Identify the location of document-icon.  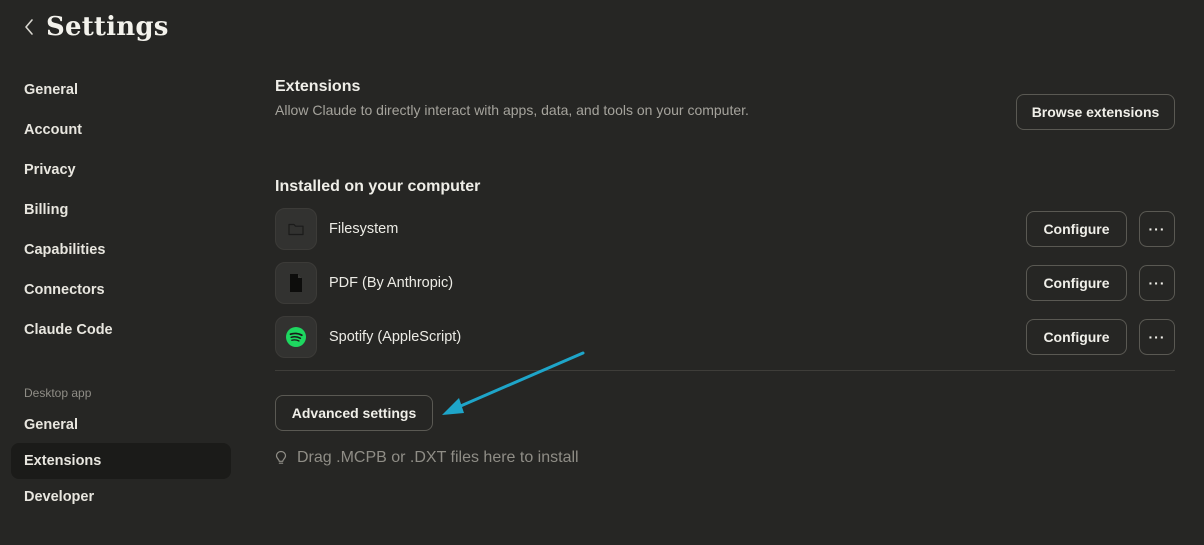
(296, 283).